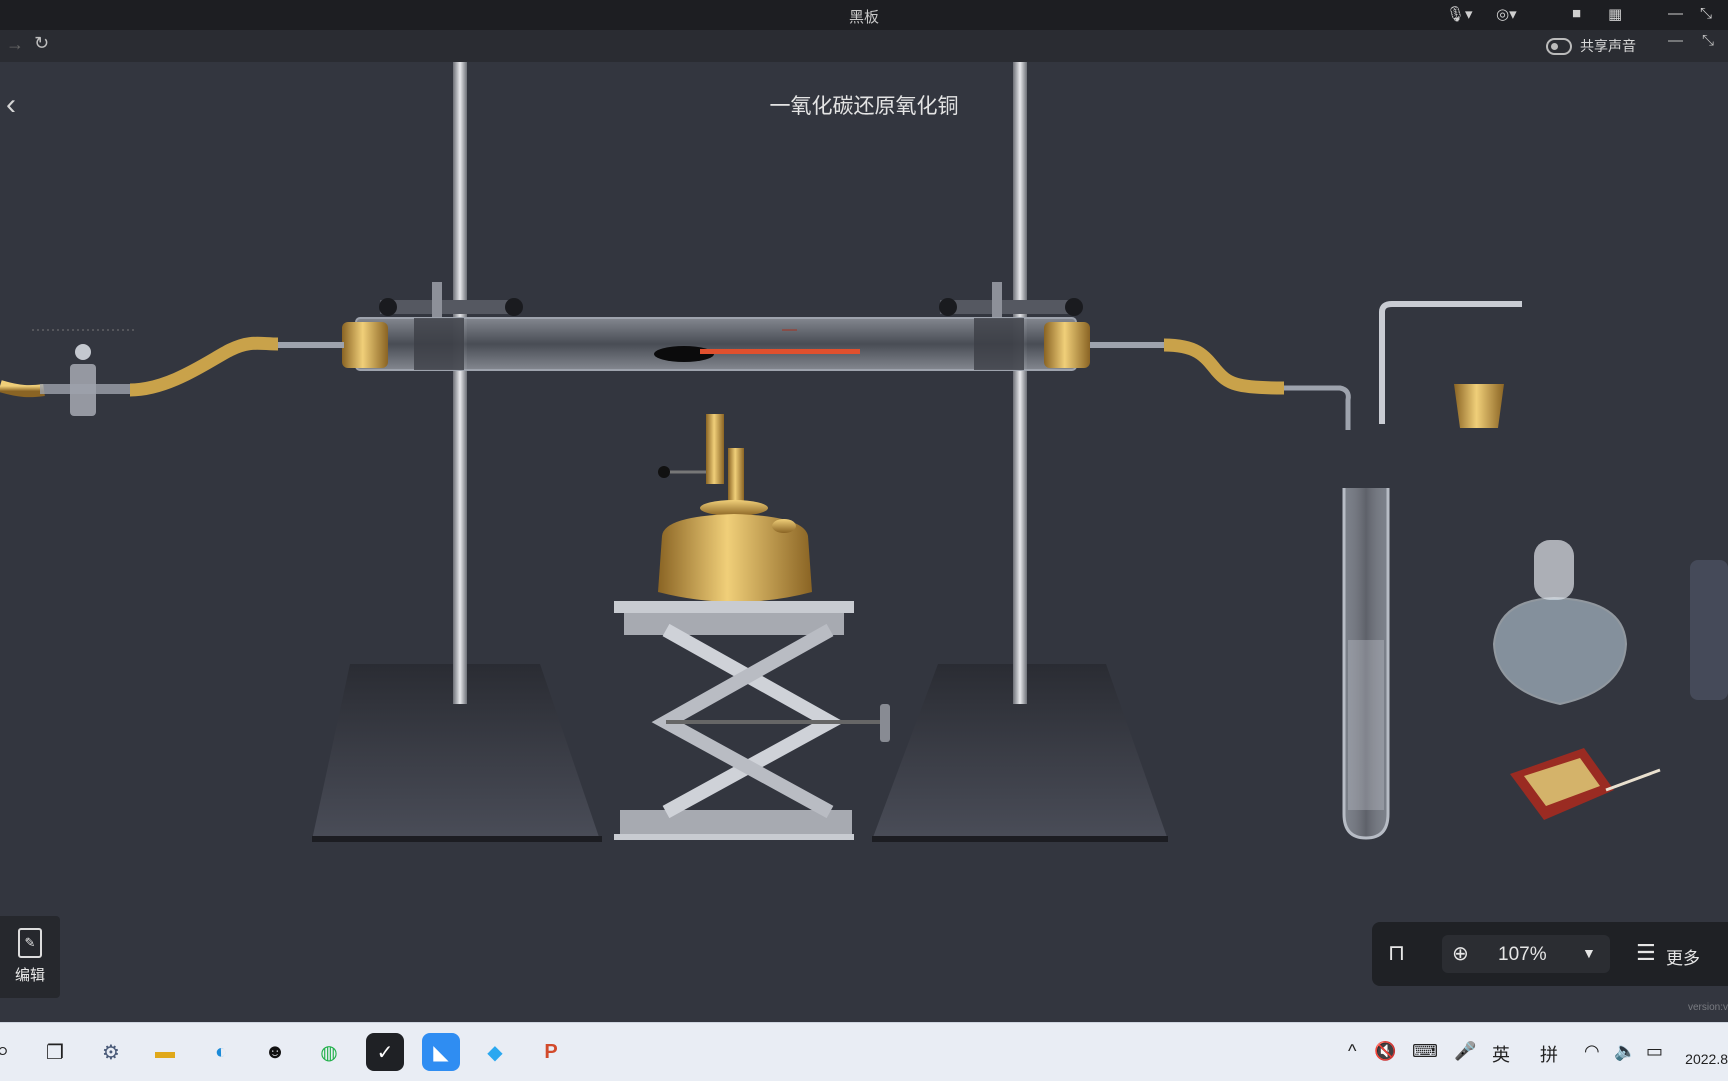  Describe the element at coordinates (437, 300) in the screenshot. I see `clamp-left-post` at that location.